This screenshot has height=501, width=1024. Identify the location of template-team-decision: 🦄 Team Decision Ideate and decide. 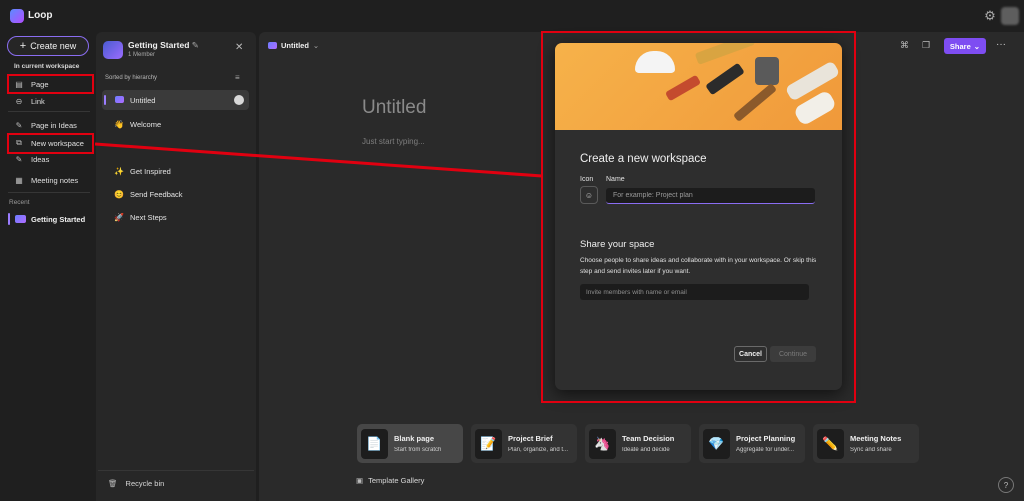
(638, 443).